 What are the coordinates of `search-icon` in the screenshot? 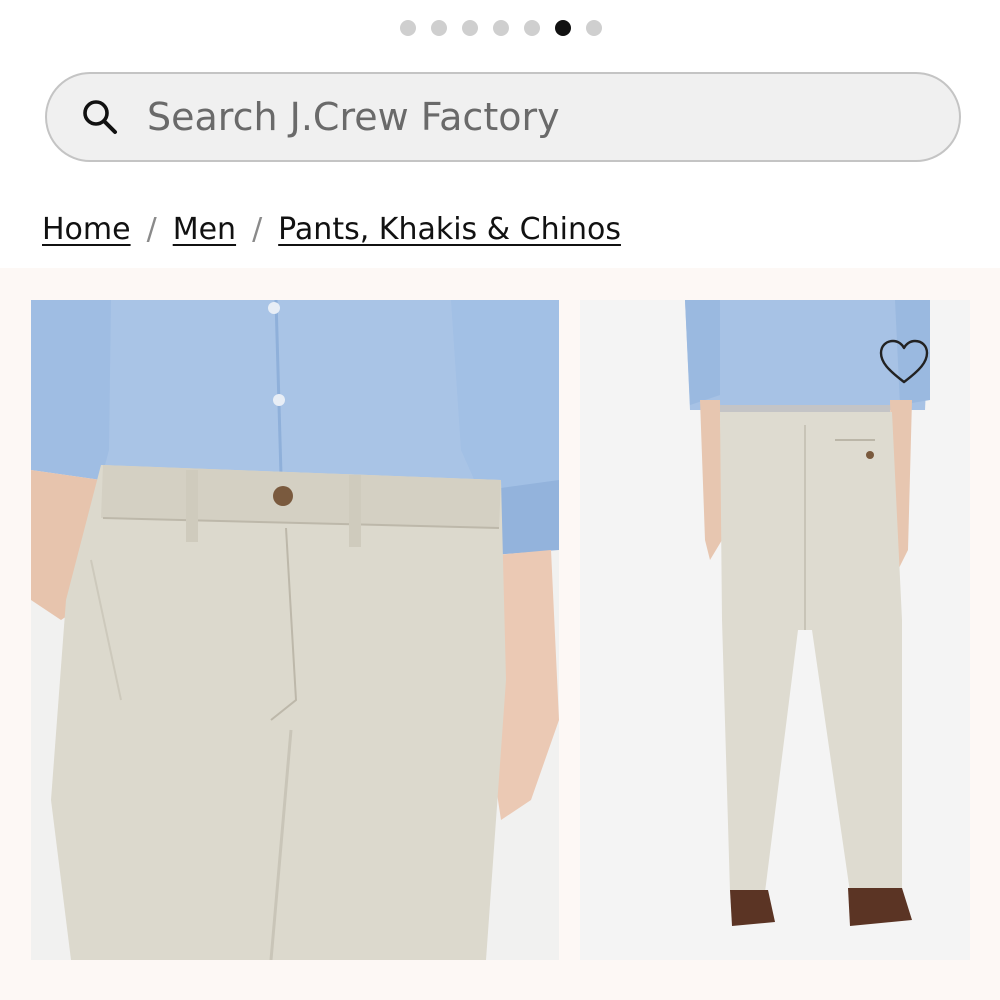 It's located at (100, 117).